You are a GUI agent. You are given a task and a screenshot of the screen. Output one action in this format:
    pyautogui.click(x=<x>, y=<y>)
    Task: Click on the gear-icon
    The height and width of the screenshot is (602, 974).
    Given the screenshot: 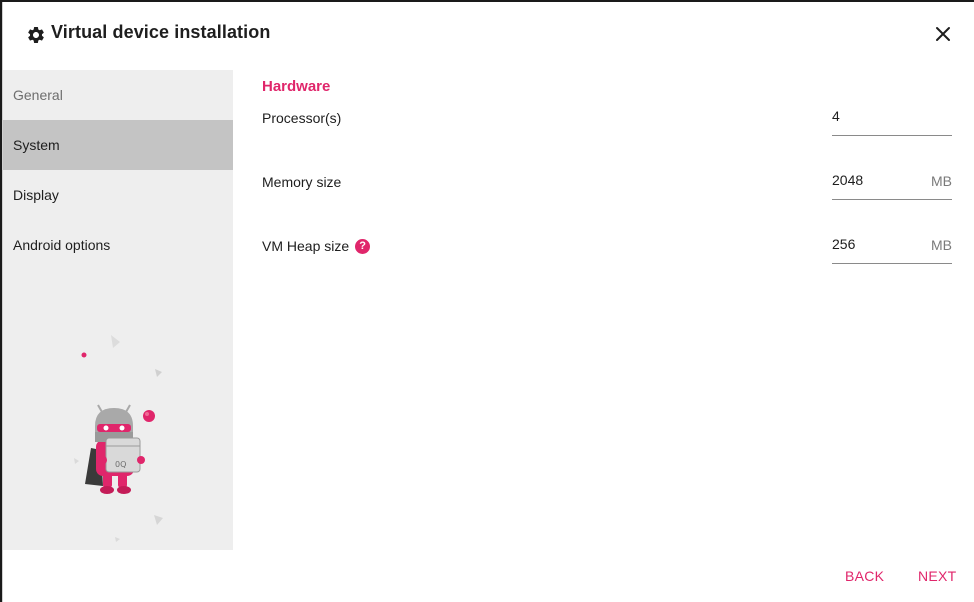 What is the action you would take?
    pyautogui.click(x=36, y=34)
    